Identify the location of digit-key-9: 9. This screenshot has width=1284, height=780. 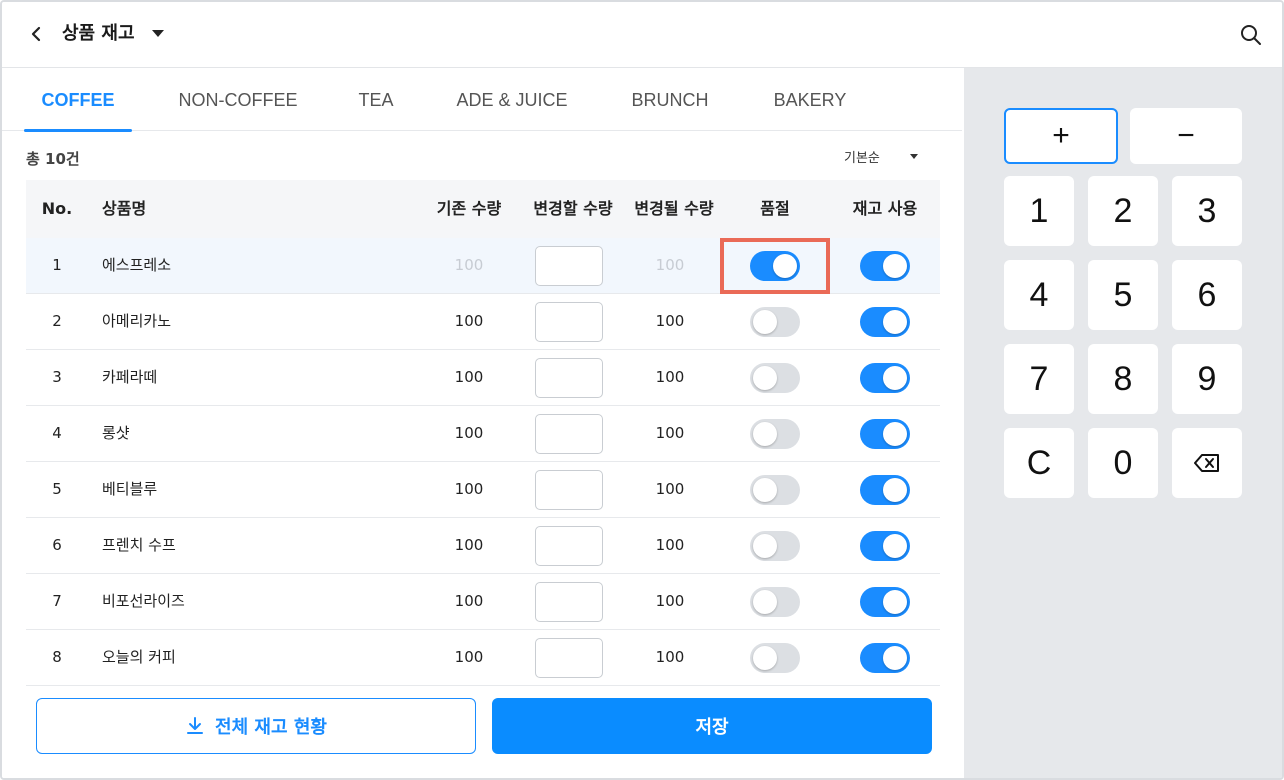
(1207, 379).